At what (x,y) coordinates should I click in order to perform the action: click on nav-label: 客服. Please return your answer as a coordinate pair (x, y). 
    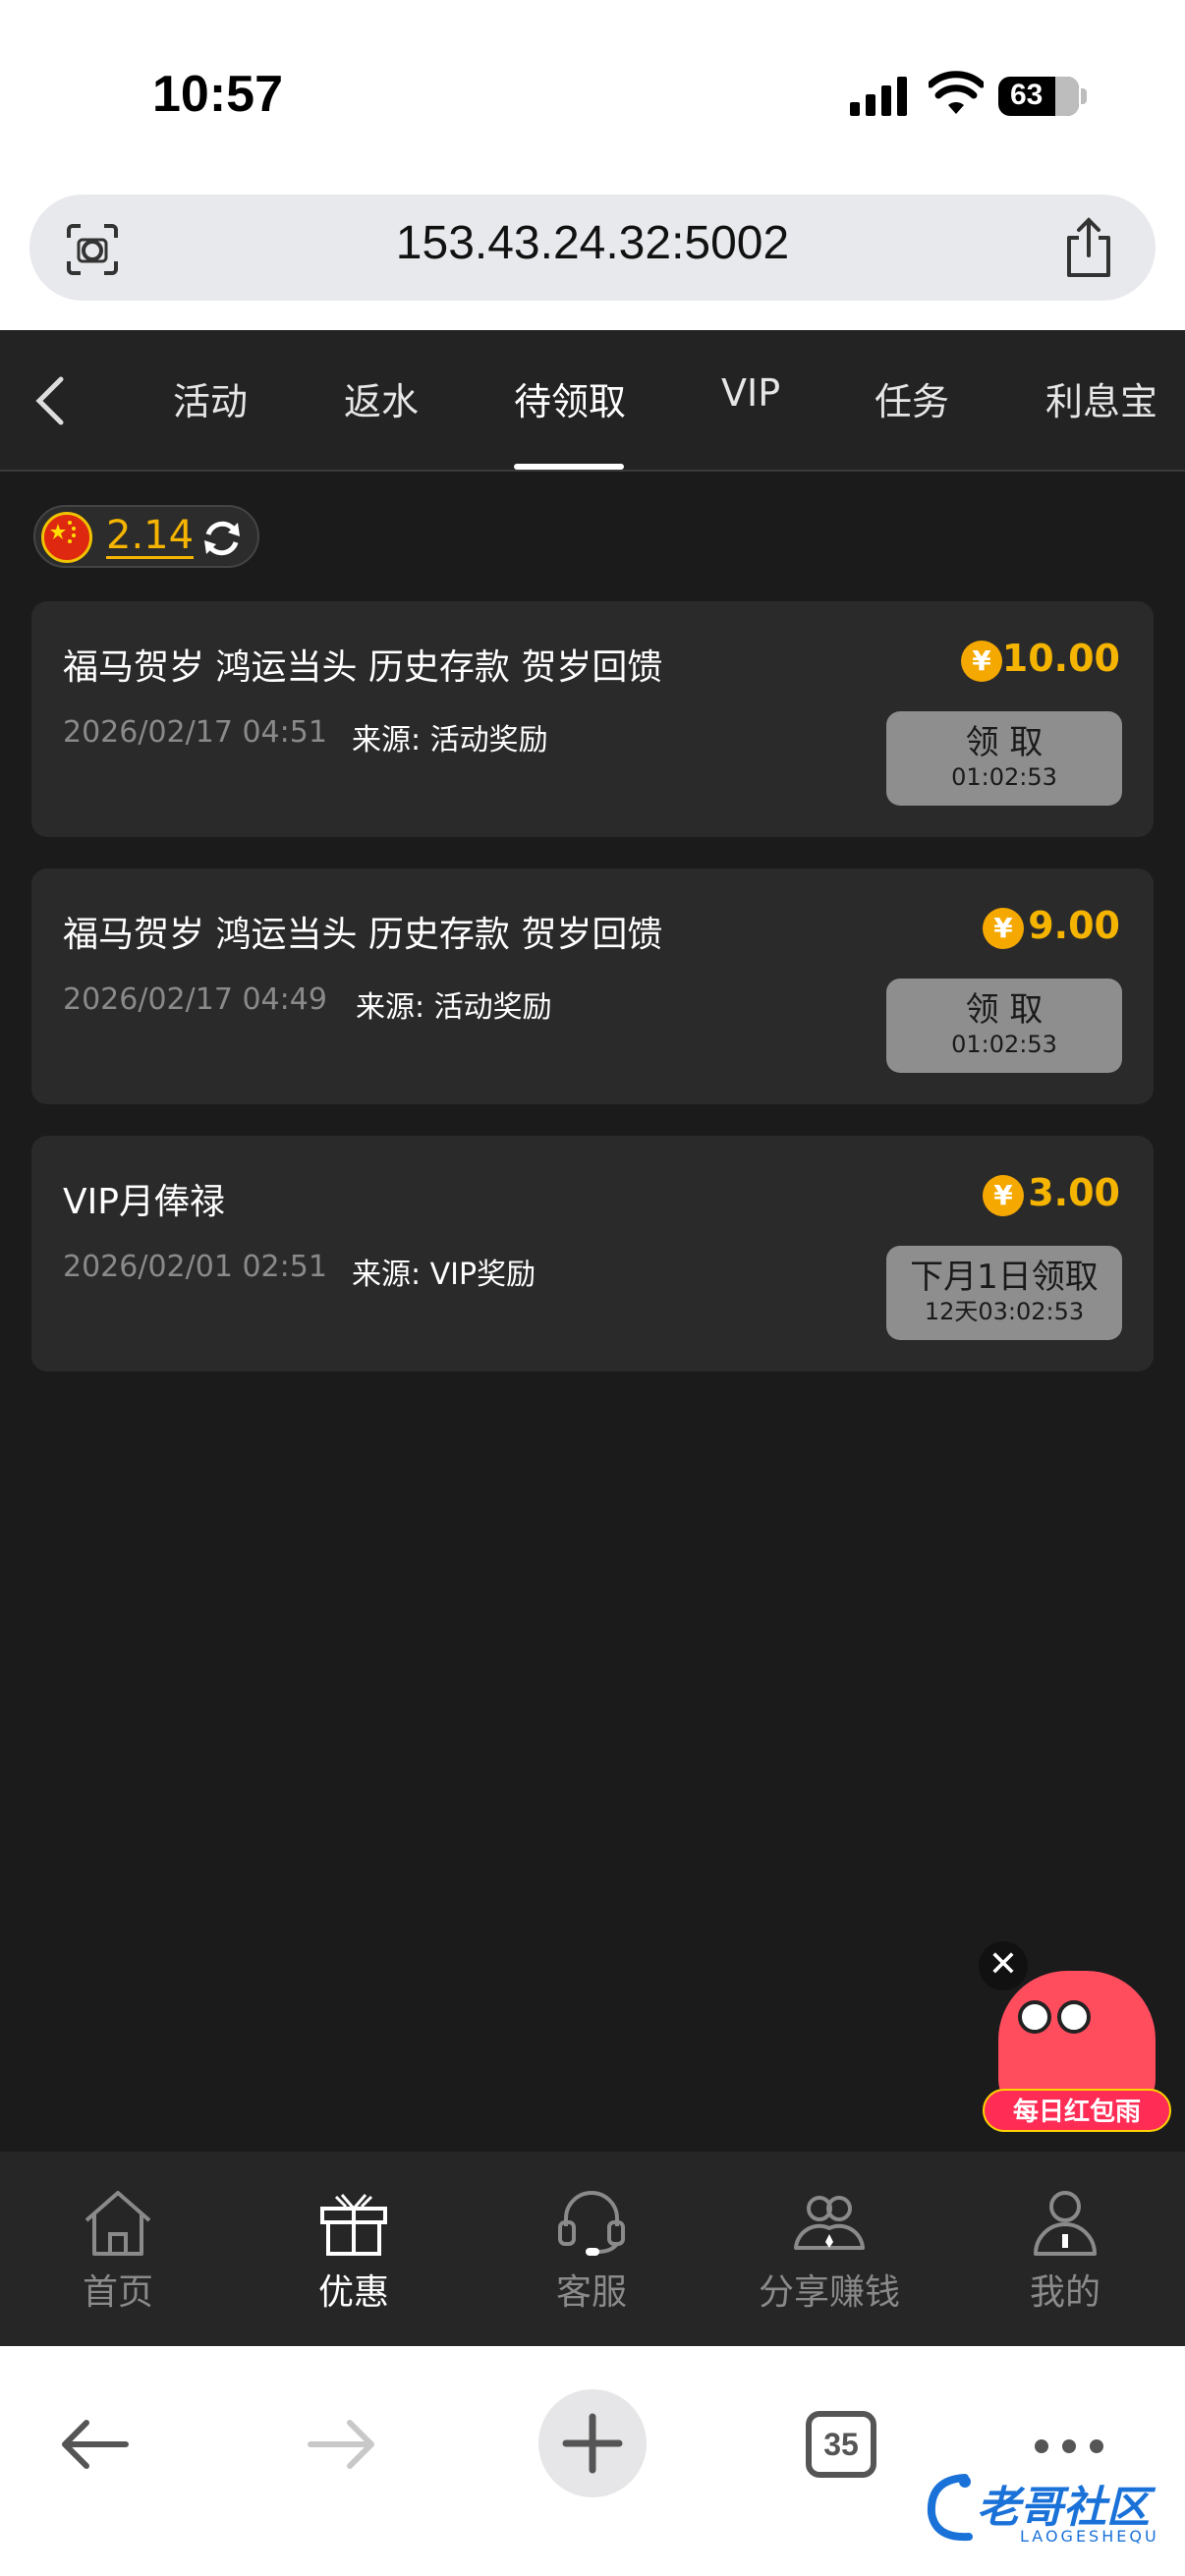
    Looking at the image, I should click on (591, 2292).